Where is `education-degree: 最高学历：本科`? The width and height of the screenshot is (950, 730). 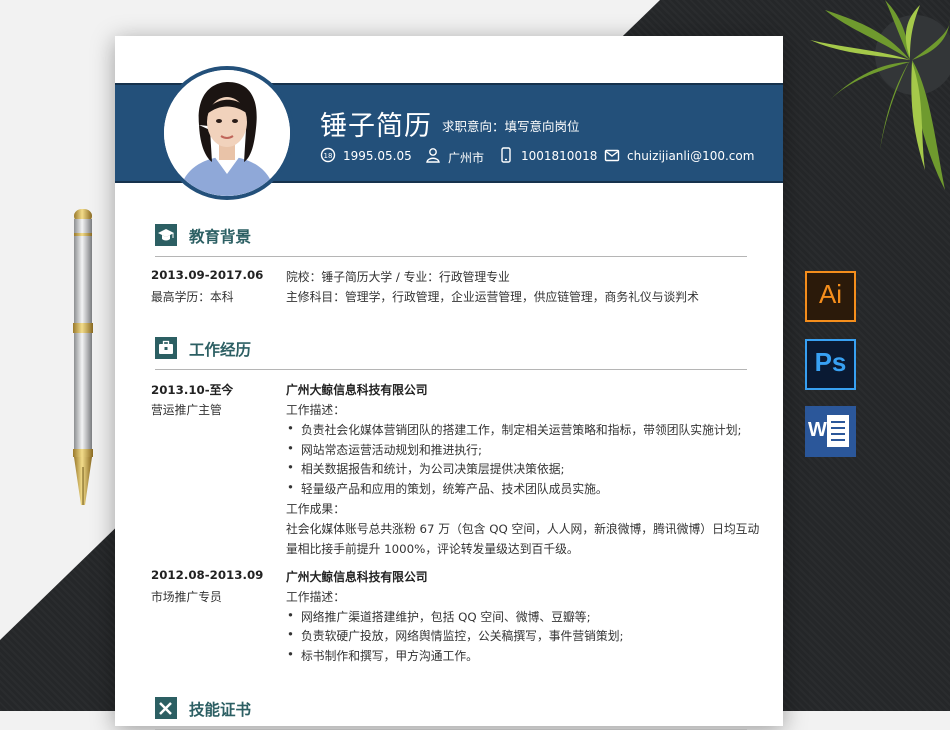
education-degree: 最高学历：本科 is located at coordinates (192, 297).